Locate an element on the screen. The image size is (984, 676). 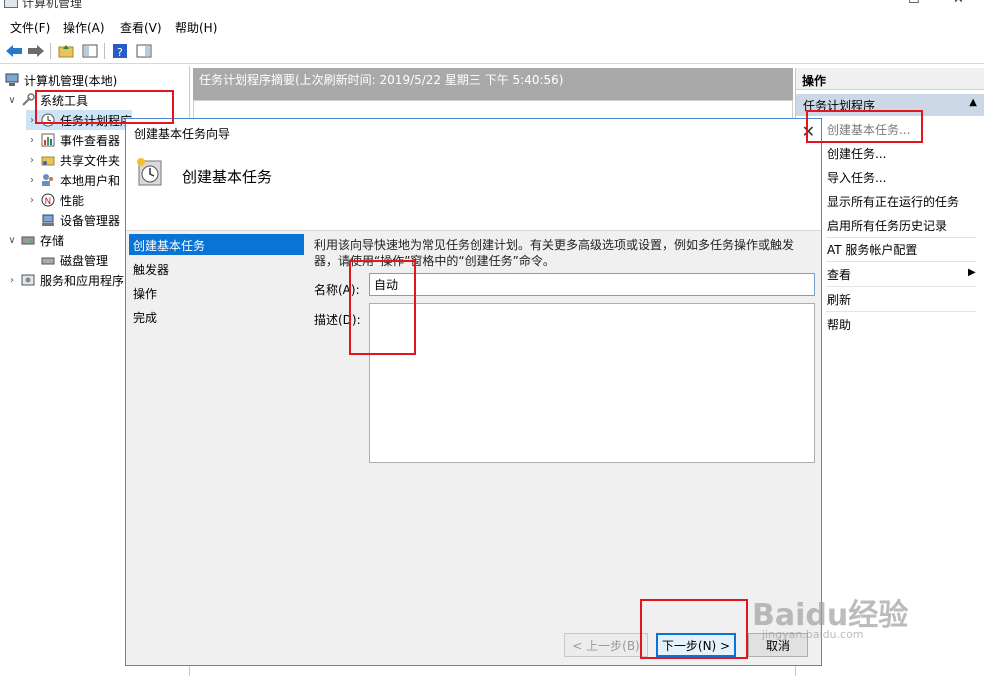
step-action: 操作 is located at coordinates (216, 292).